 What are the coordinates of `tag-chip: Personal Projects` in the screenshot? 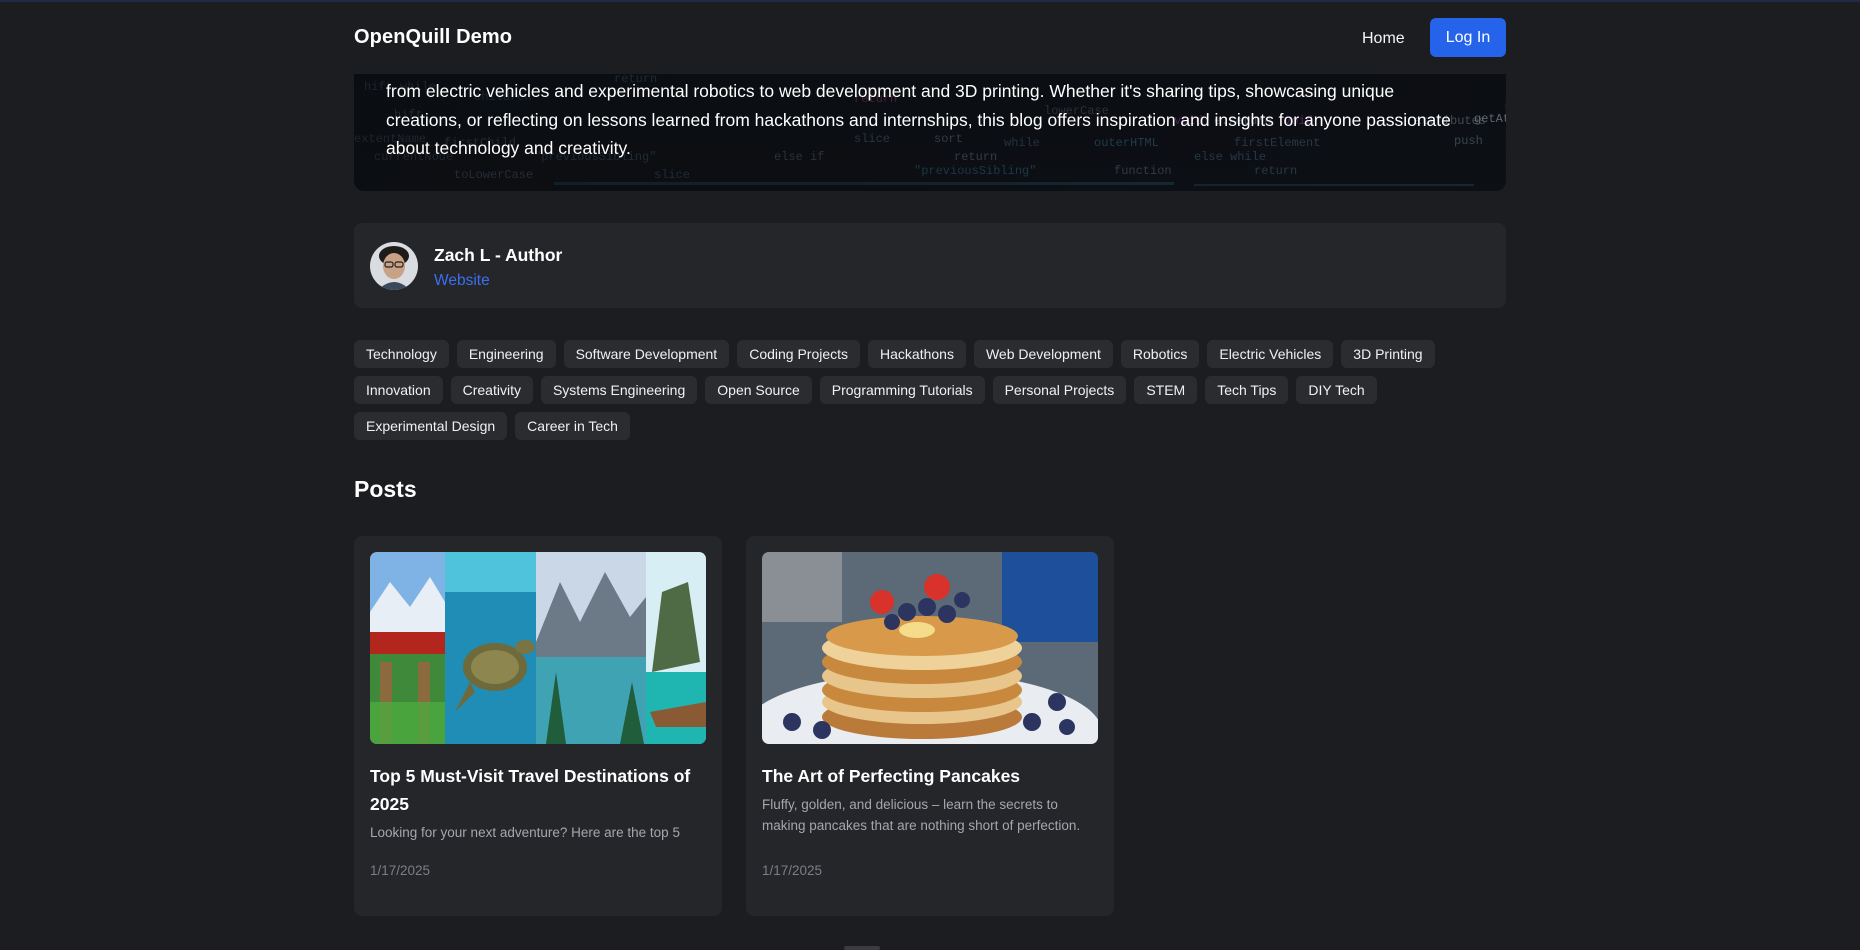 It's located at (1059, 390).